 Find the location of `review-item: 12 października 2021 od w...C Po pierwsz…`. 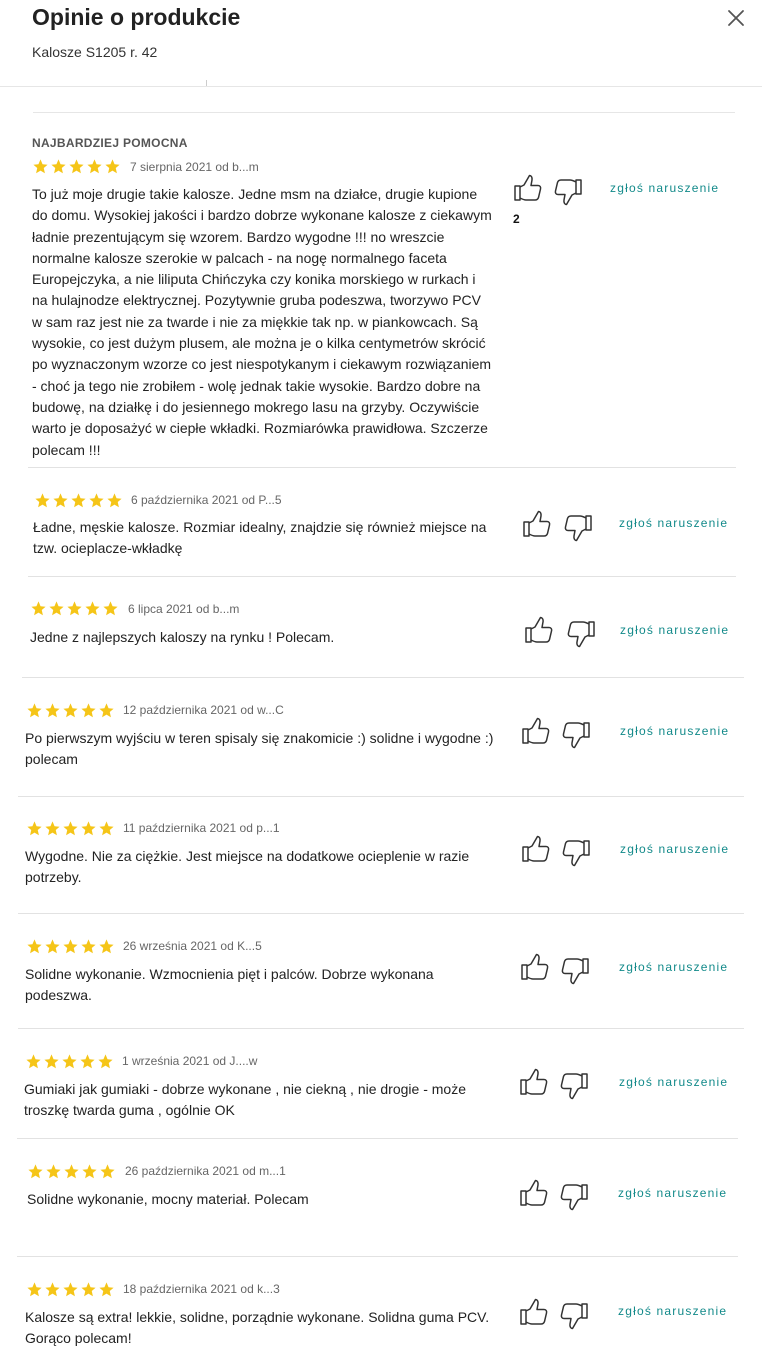

review-item: 12 października 2021 od w...C Po pierwsz… is located at coordinates (381, 738).